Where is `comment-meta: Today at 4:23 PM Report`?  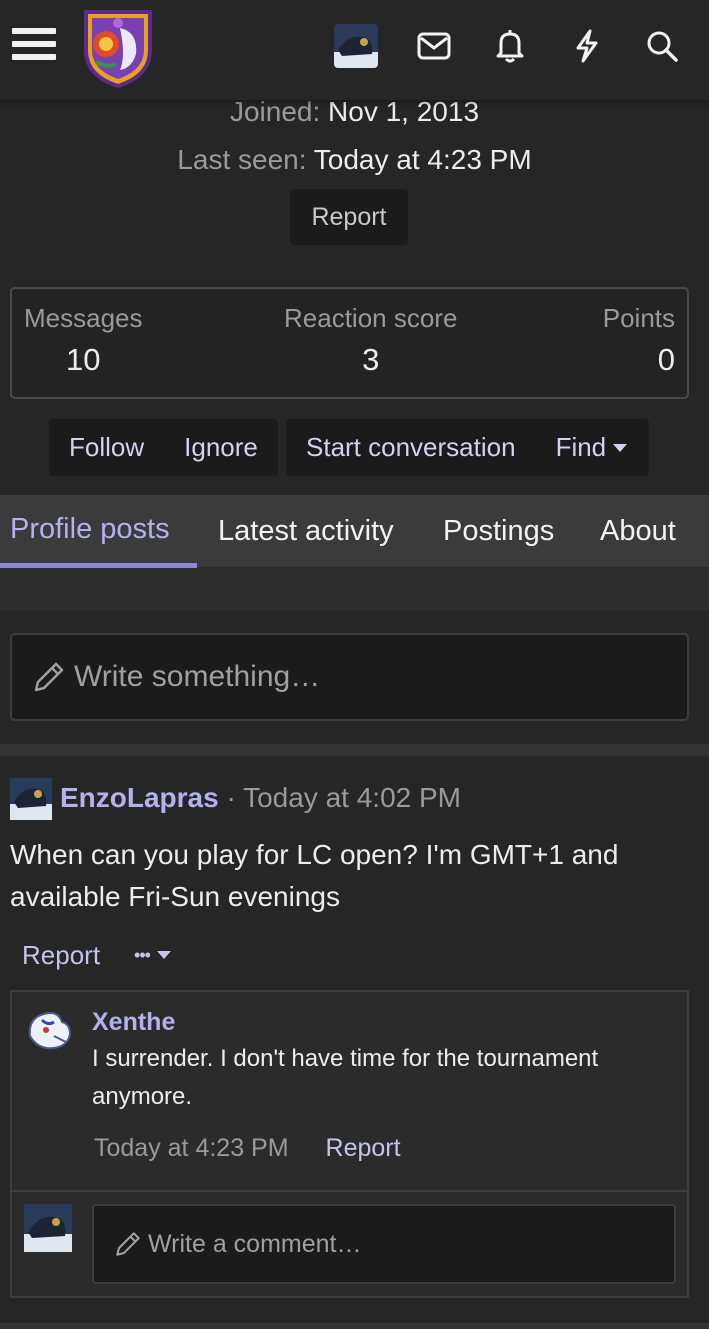
comment-meta: Today at 4:23 PM Report is located at coordinates (247, 1148).